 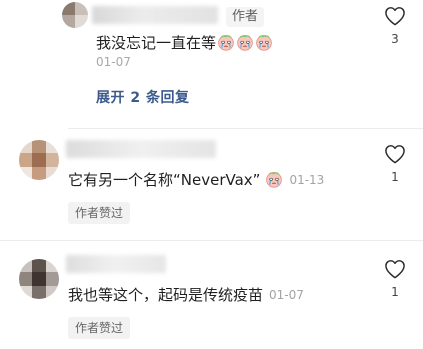 I want to click on reply-like-button: 3, so click(x=395, y=26).